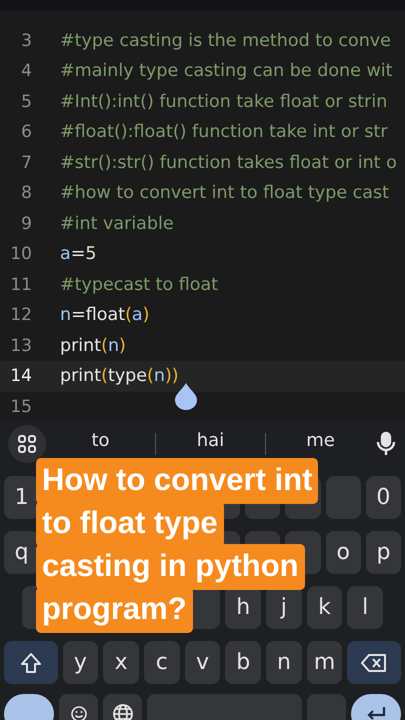 Image resolution: width=405 pixels, height=720 pixels. Describe the element at coordinates (20, 346) in the screenshot. I see `line-number: 13` at that location.